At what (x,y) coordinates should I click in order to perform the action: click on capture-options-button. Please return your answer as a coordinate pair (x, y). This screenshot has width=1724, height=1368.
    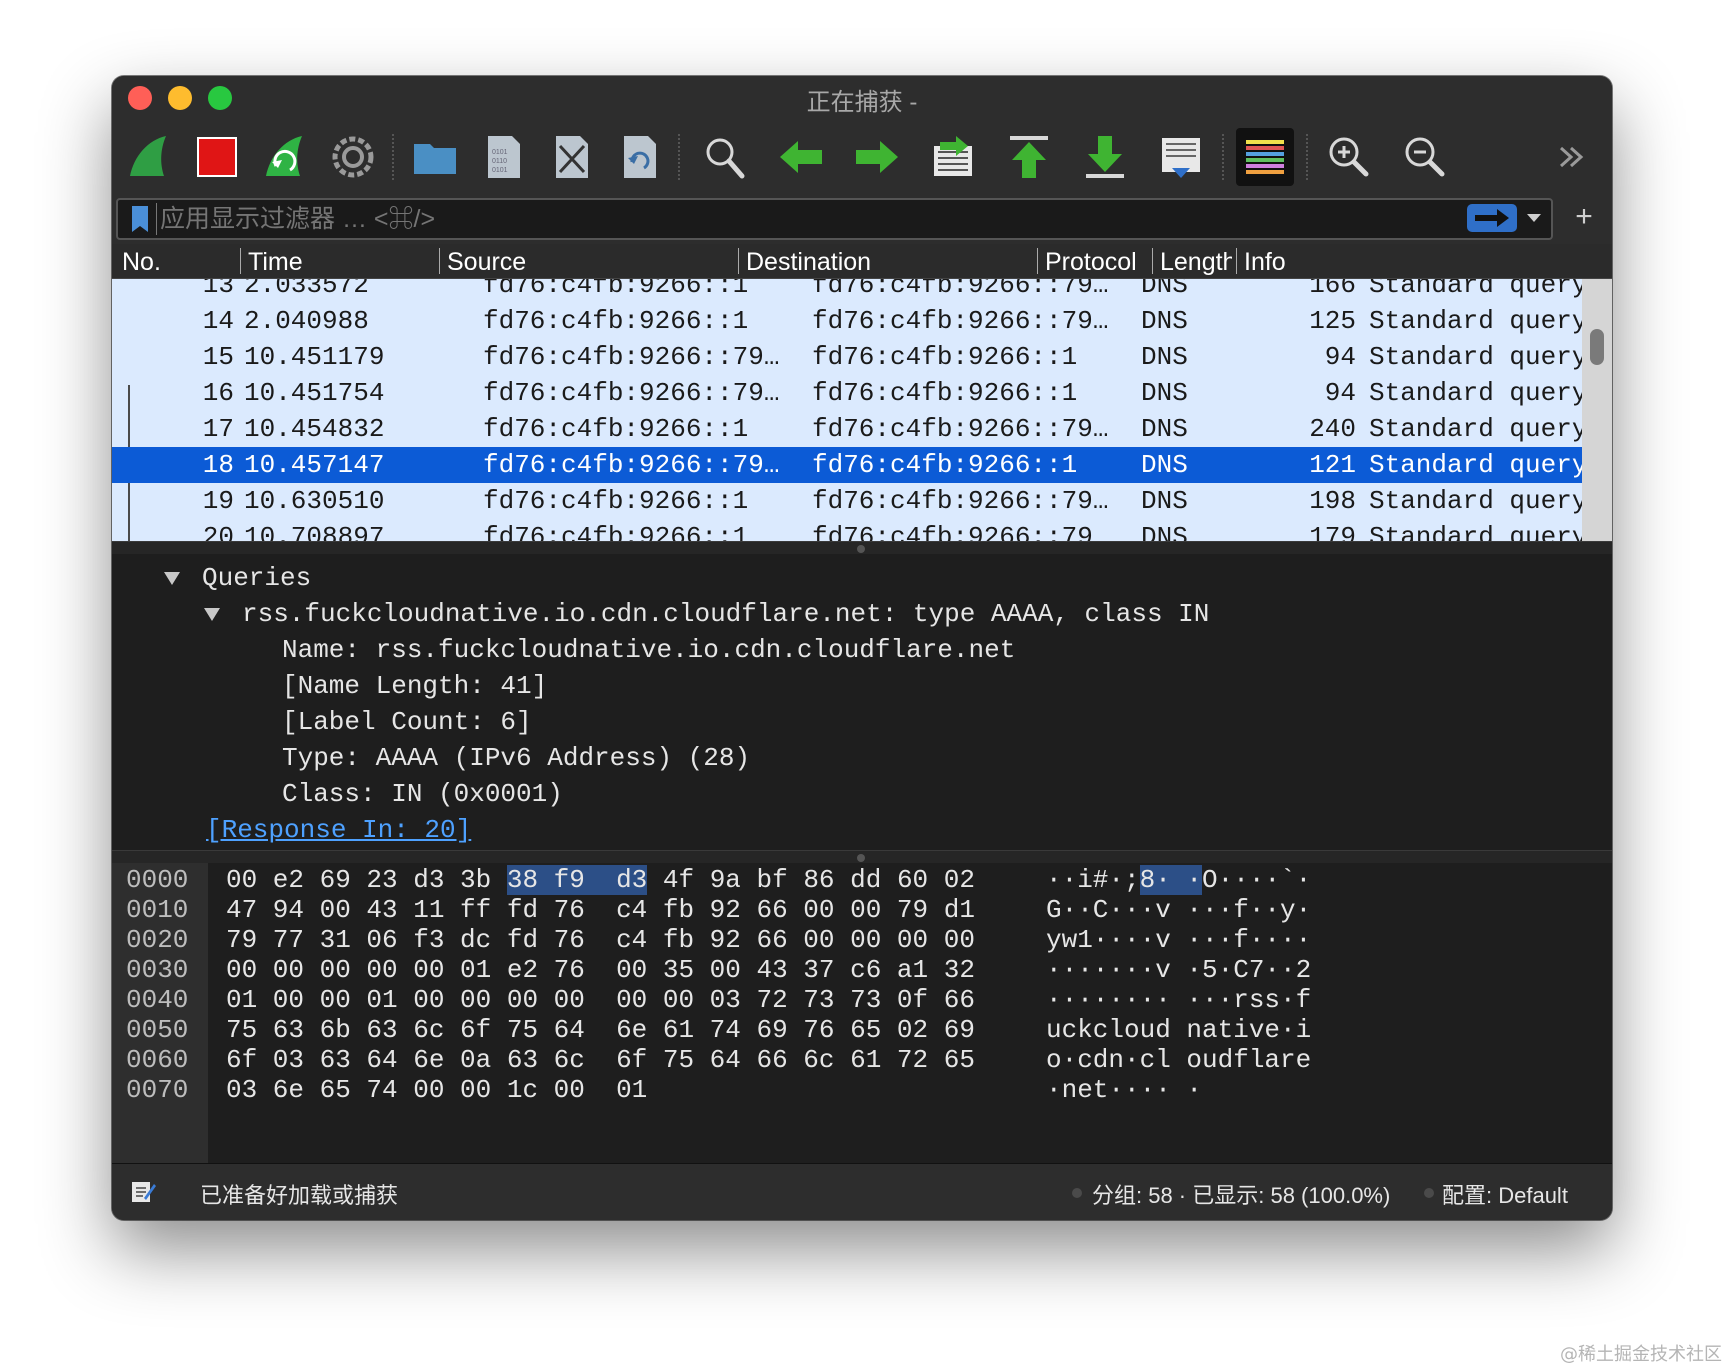
    Looking at the image, I should click on (353, 157).